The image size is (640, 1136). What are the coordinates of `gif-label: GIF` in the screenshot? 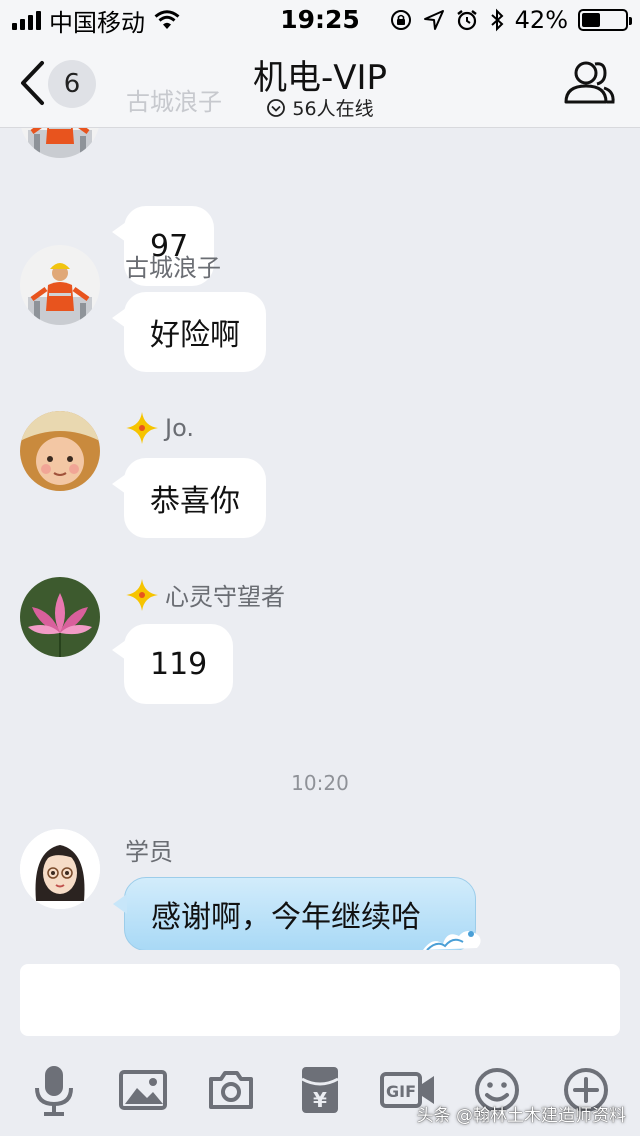 It's located at (401, 1091).